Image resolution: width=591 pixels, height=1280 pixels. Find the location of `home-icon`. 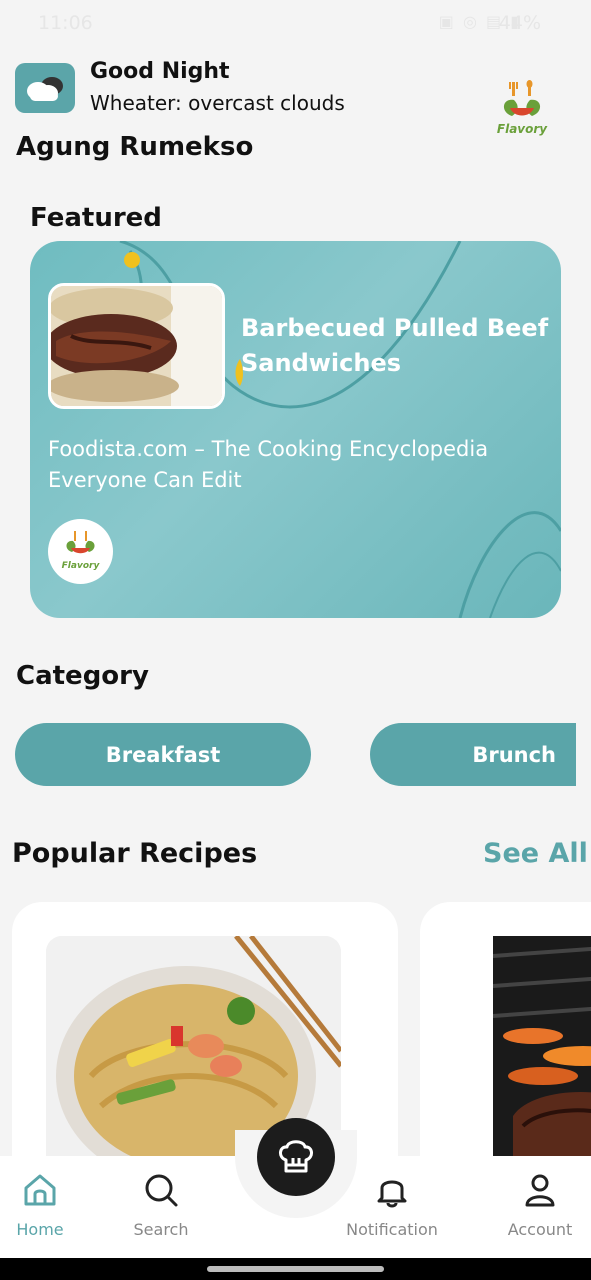

home-icon is located at coordinates (40, 1190).